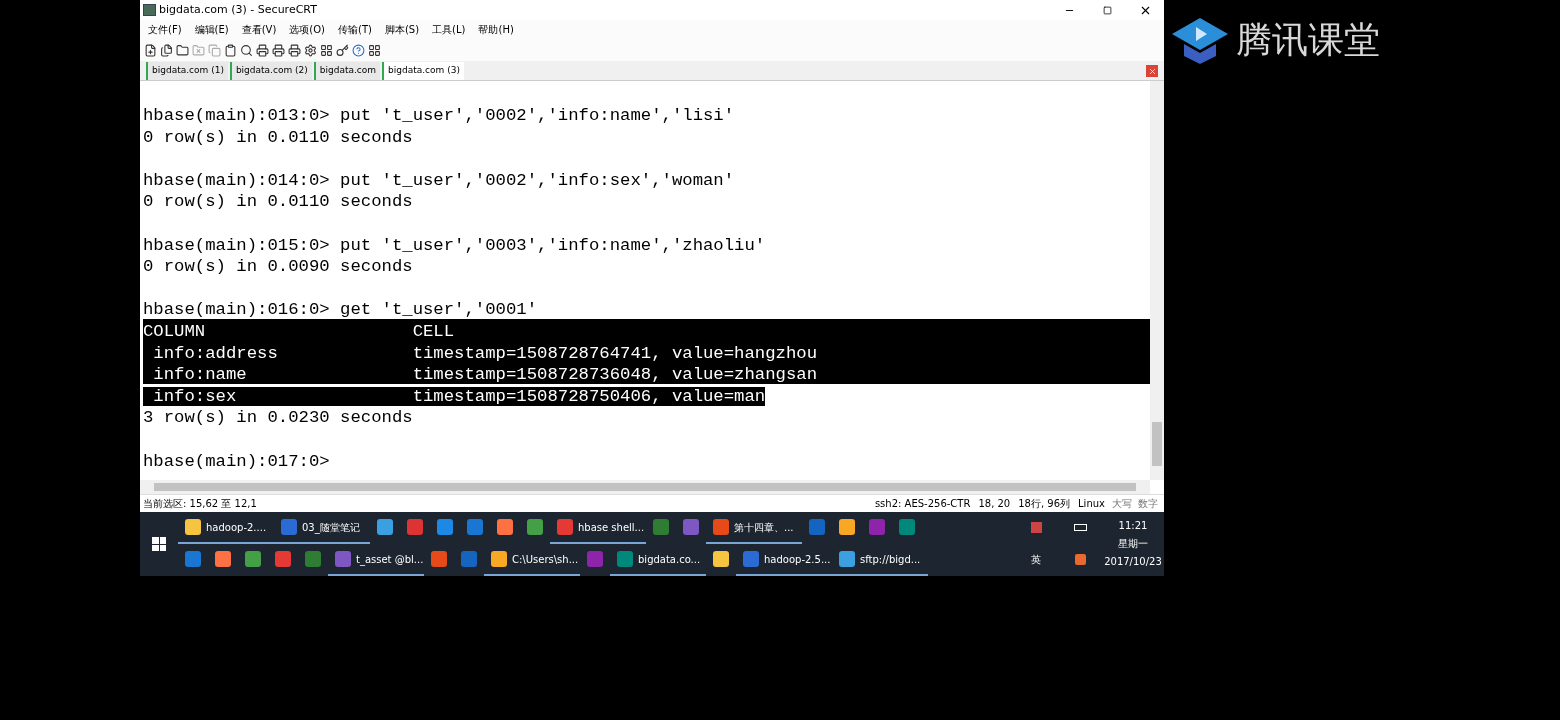  Describe the element at coordinates (994, 504) in the screenshot. I see `status-item: 18, 20` at that location.